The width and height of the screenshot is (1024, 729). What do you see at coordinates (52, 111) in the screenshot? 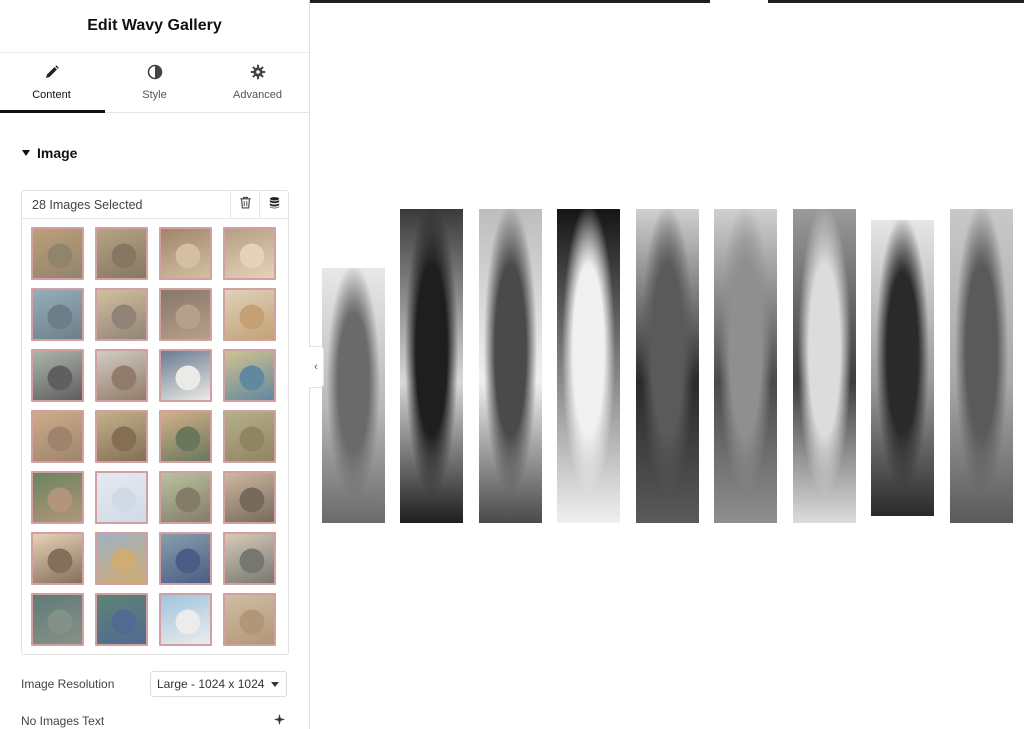
I see `active-tab-indicator` at bounding box center [52, 111].